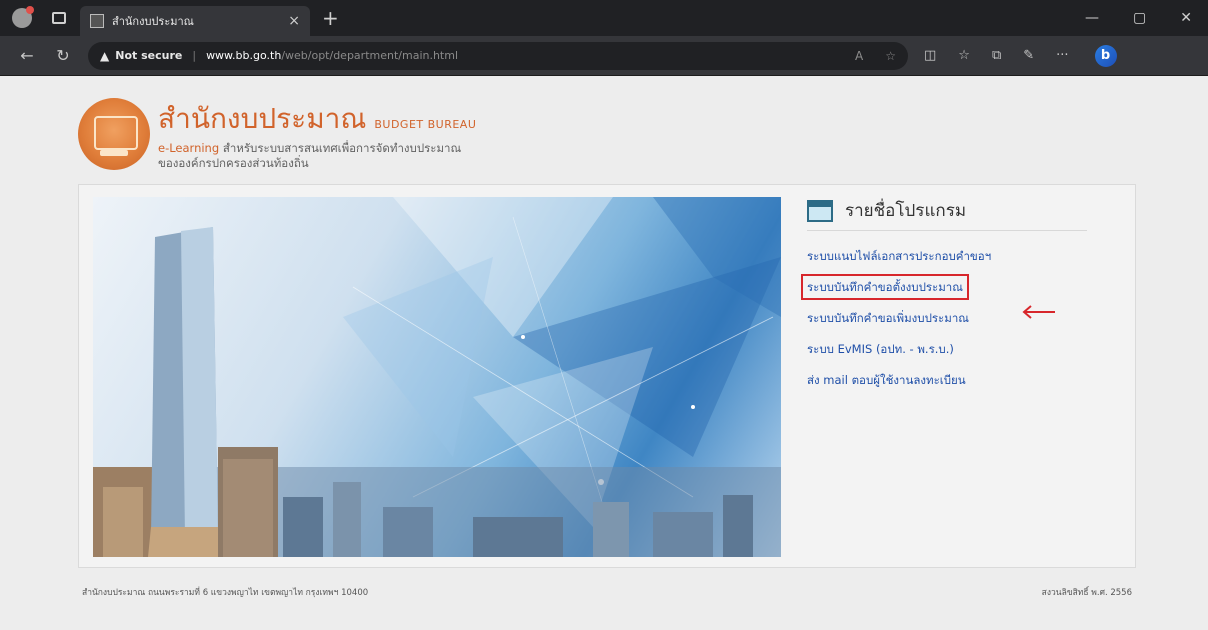 This screenshot has width=1208, height=630. Describe the element at coordinates (964, 55) in the screenshot. I see `favorites-icon: ☆` at that location.